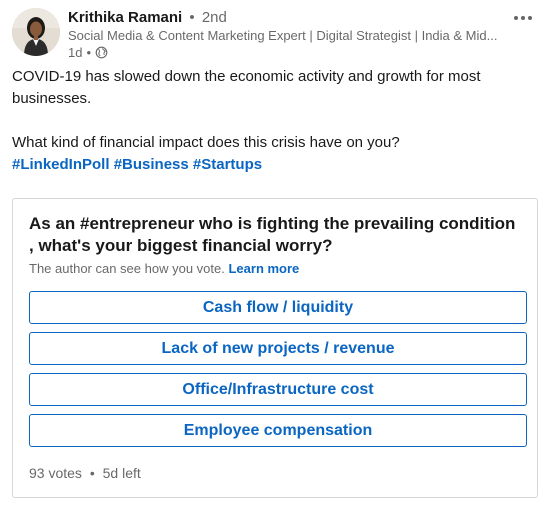 This screenshot has height=508, width=550. I want to click on avatar, so click(36, 32).